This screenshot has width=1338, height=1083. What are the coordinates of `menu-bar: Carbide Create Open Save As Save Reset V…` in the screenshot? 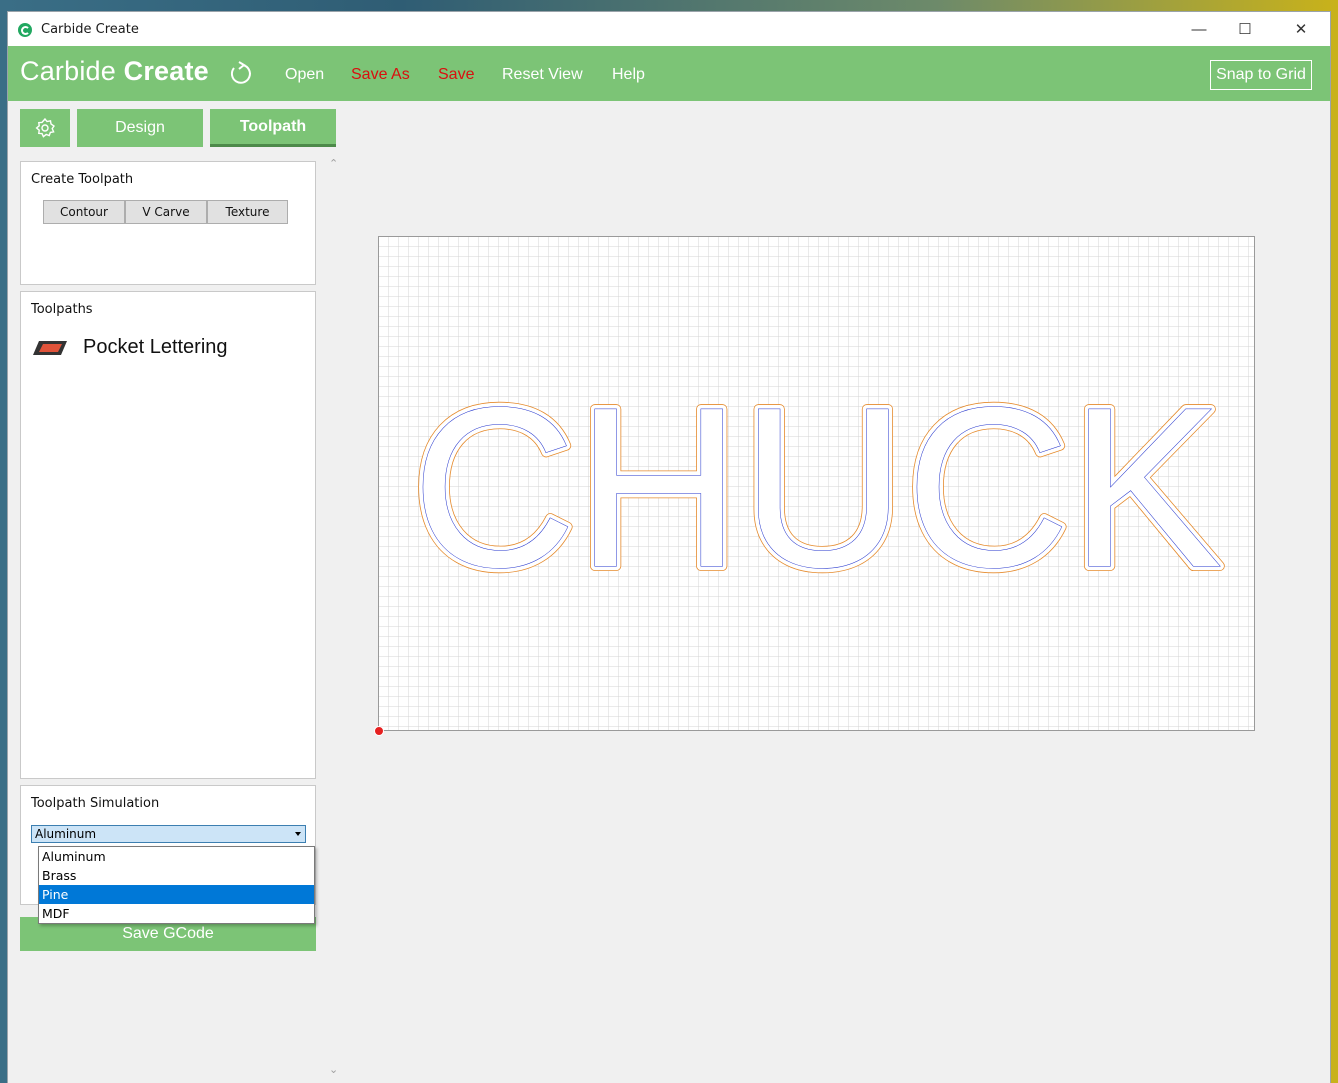 It's located at (669, 73).